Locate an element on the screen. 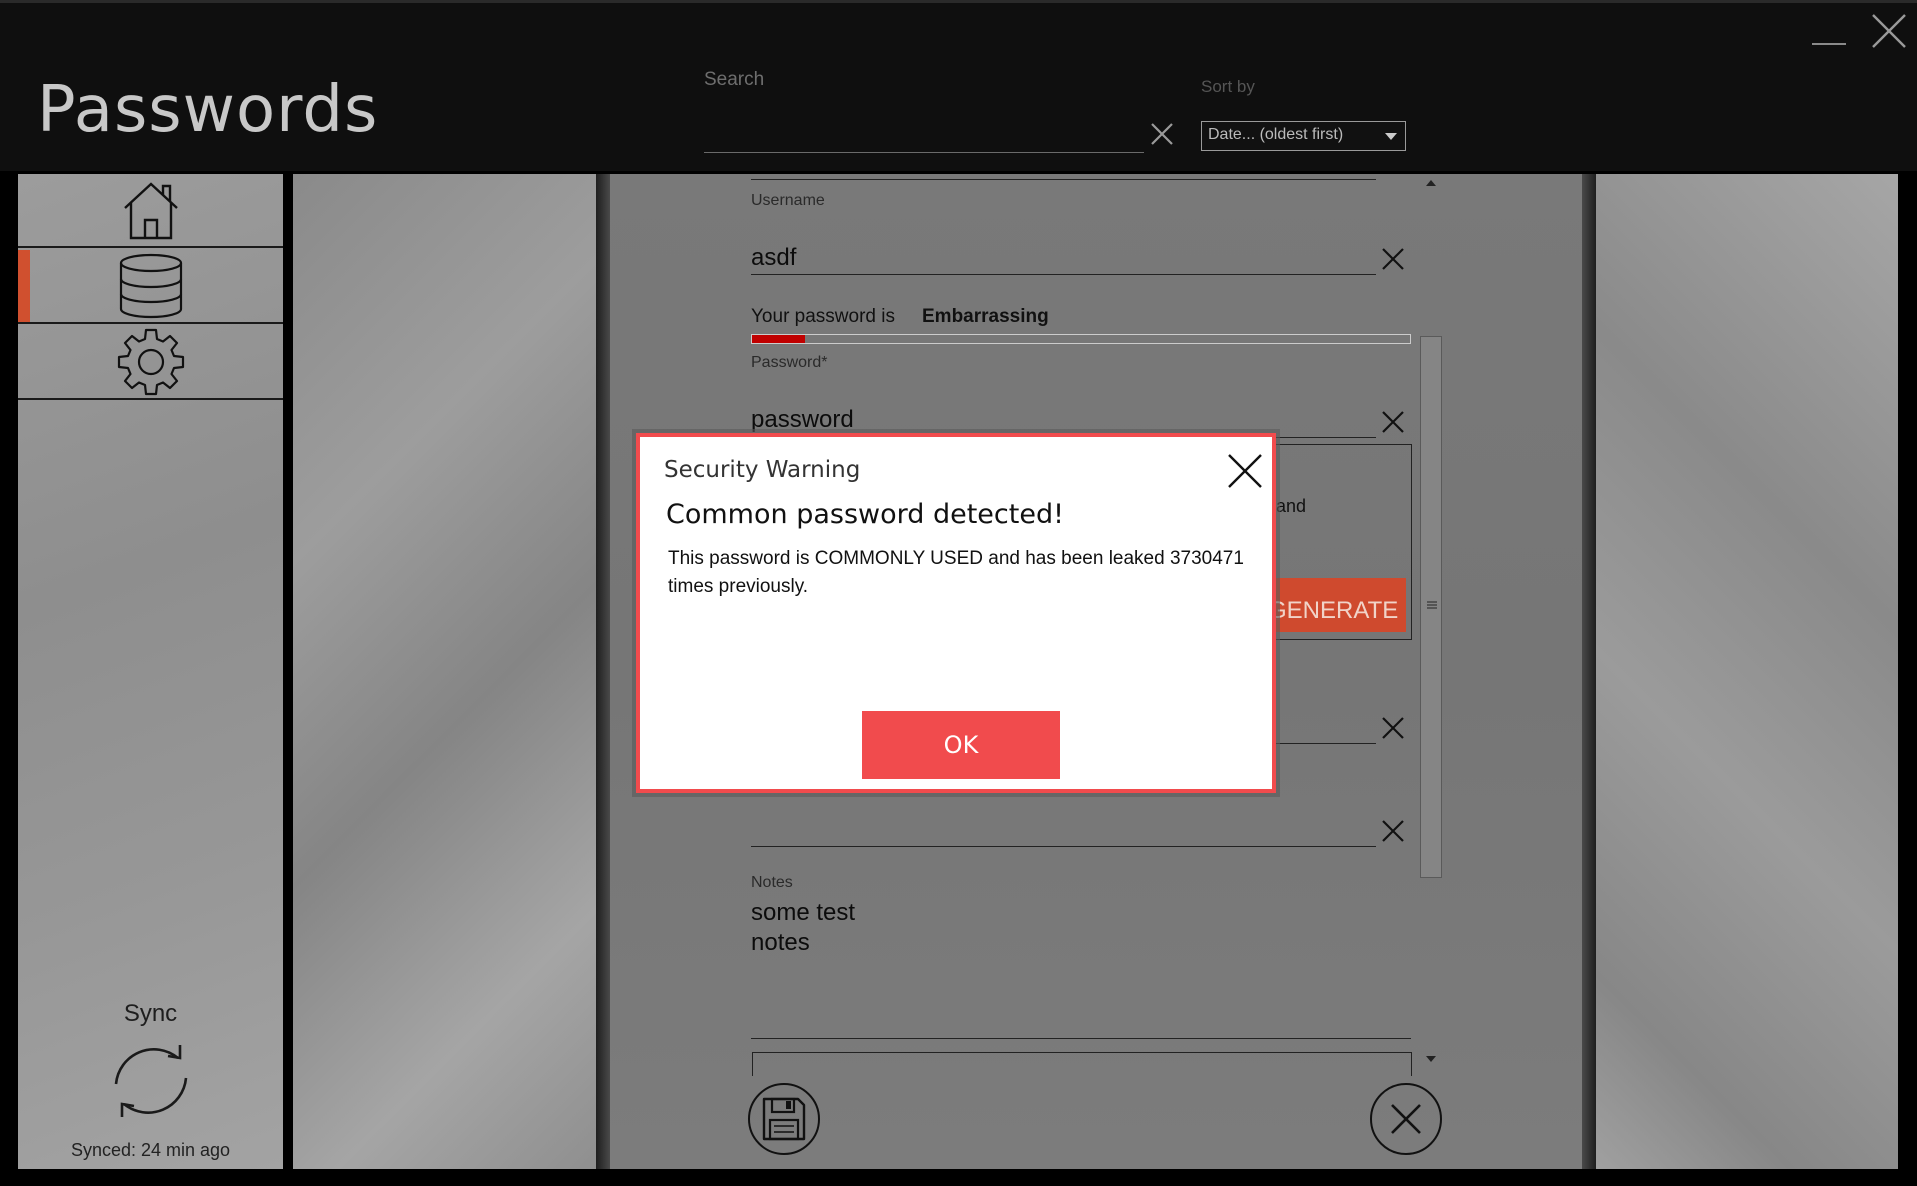 This screenshot has height=1186, width=1917. gear-icon is located at coordinates (150, 362).